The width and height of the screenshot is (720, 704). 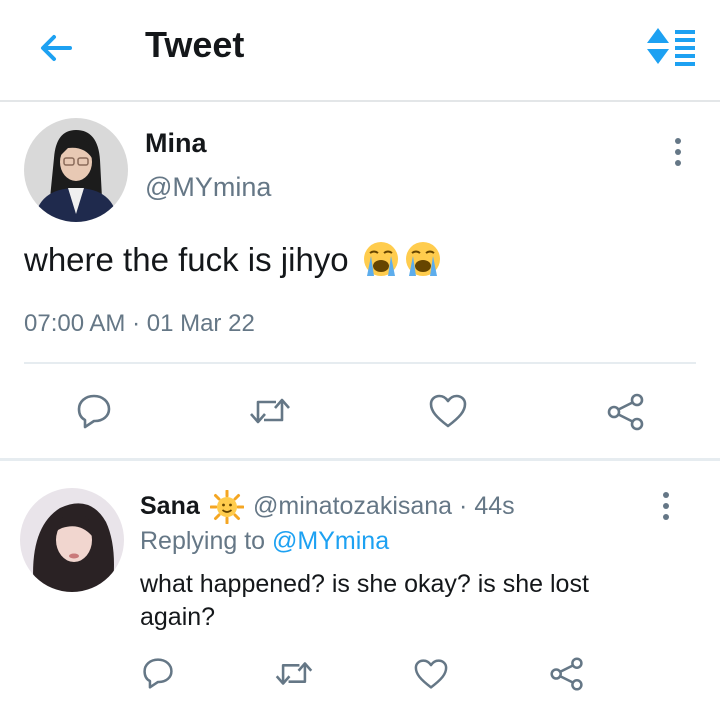 I want to click on reply-like-button, so click(x=431, y=674).